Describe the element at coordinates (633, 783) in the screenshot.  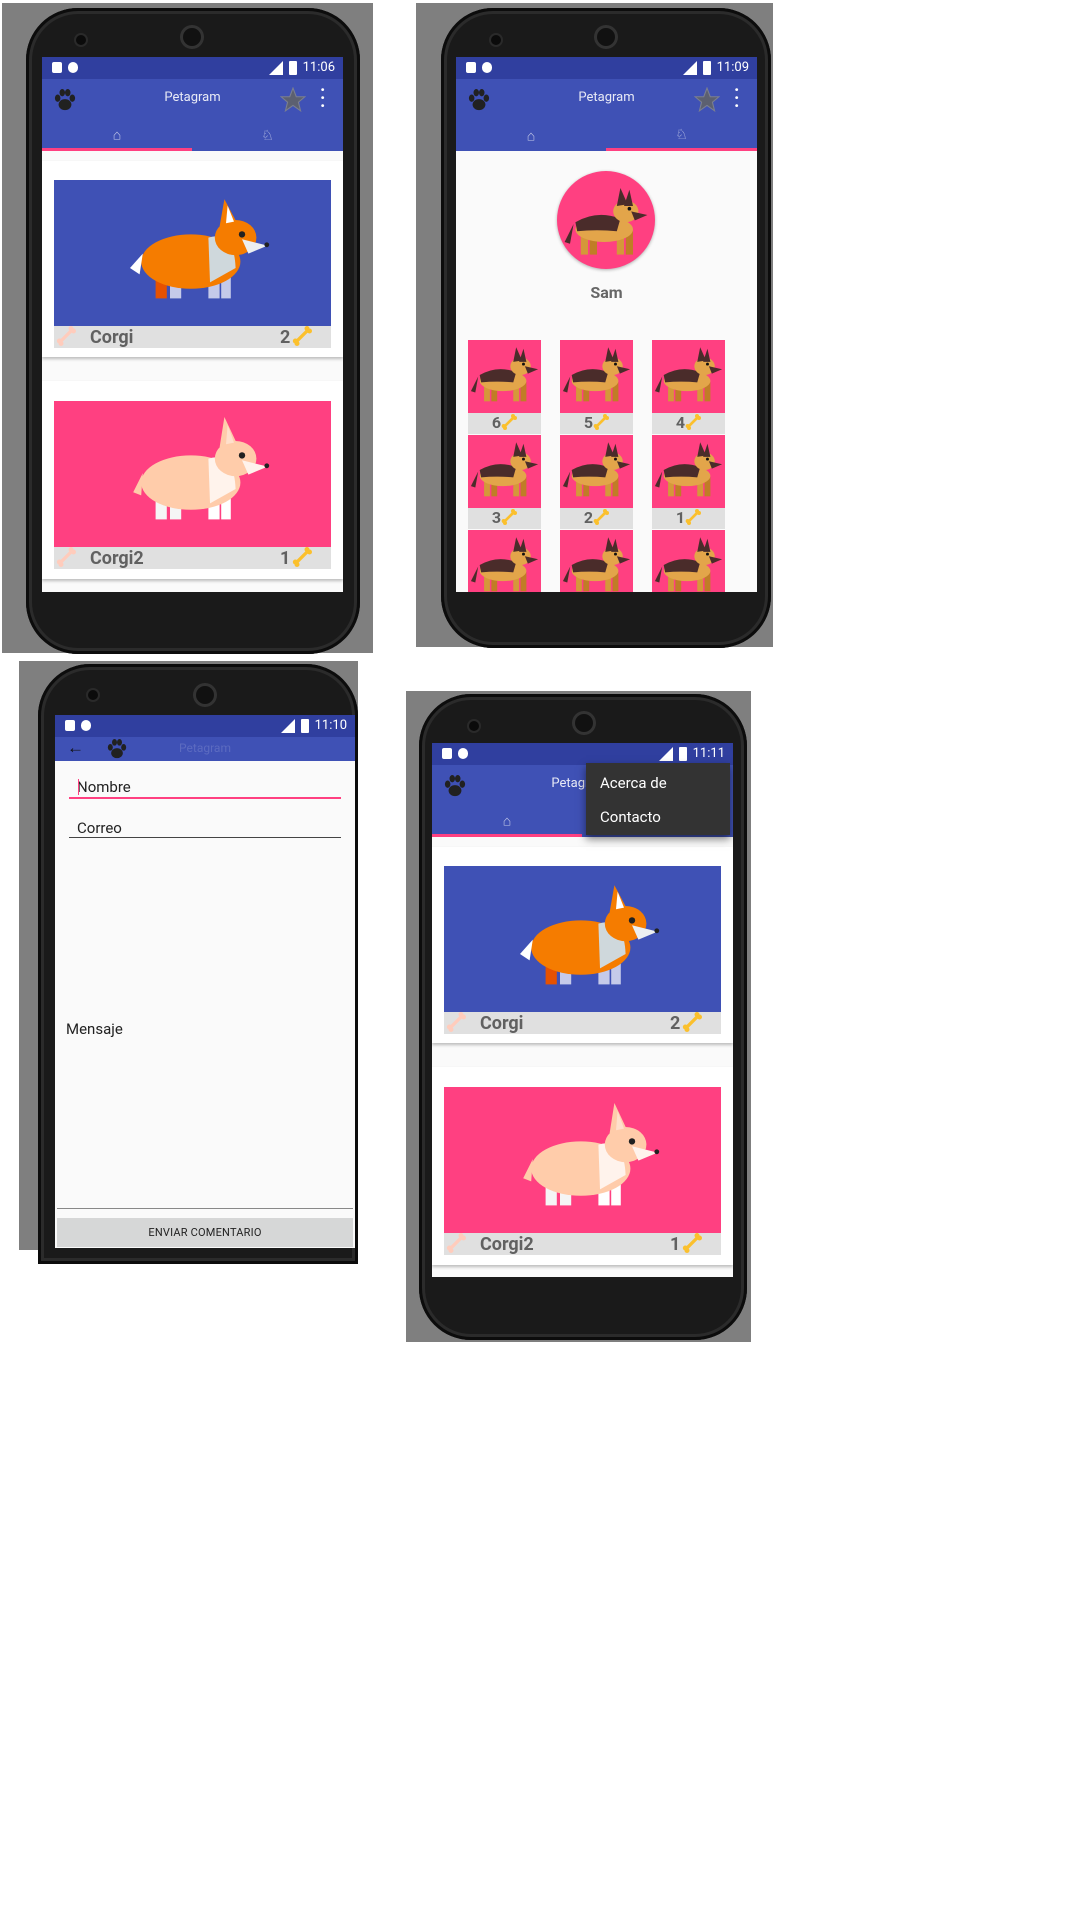
I see `menu-item-about: Acerca de` at that location.